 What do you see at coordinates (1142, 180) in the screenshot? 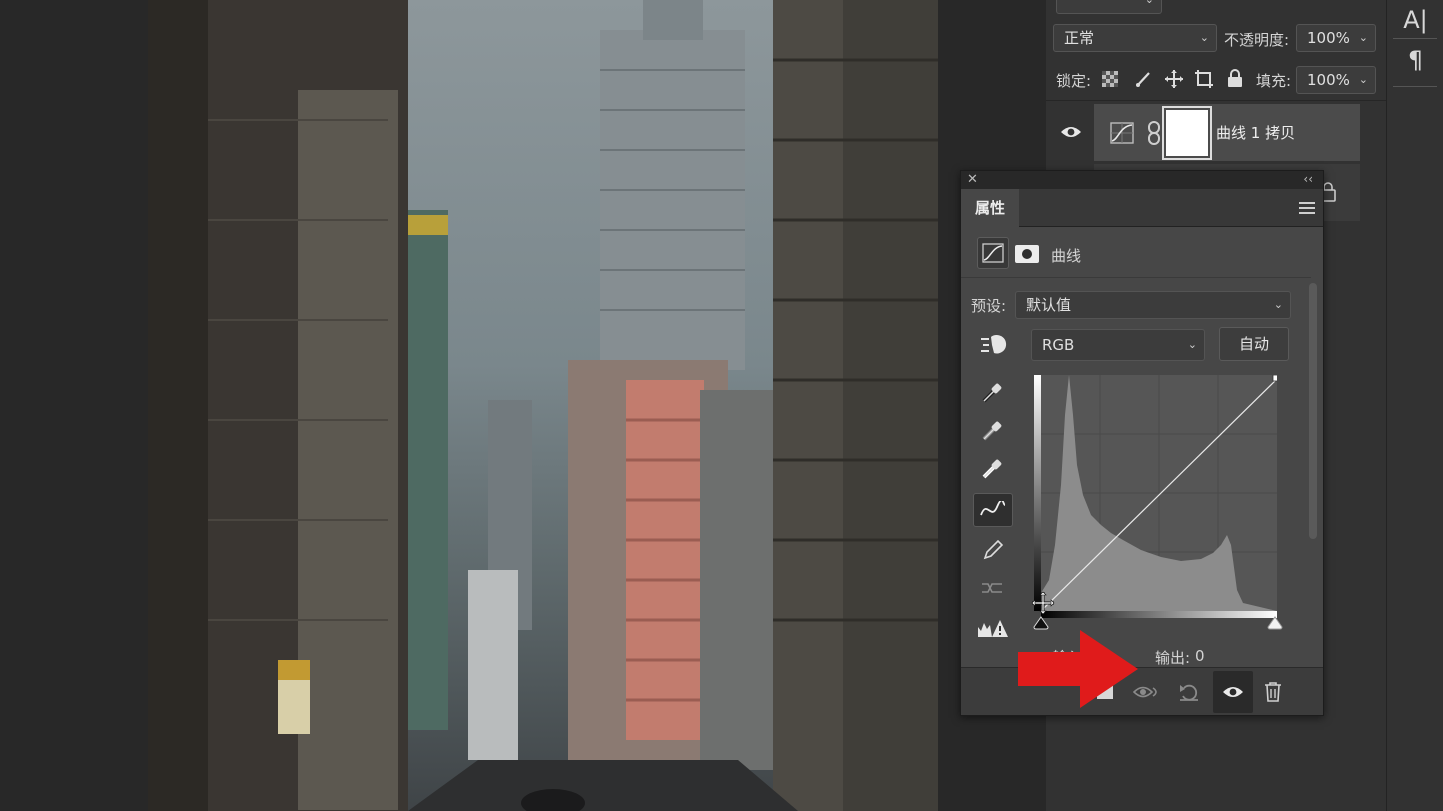
I see `panel-title-bar: ✕ ‹‹` at bounding box center [1142, 180].